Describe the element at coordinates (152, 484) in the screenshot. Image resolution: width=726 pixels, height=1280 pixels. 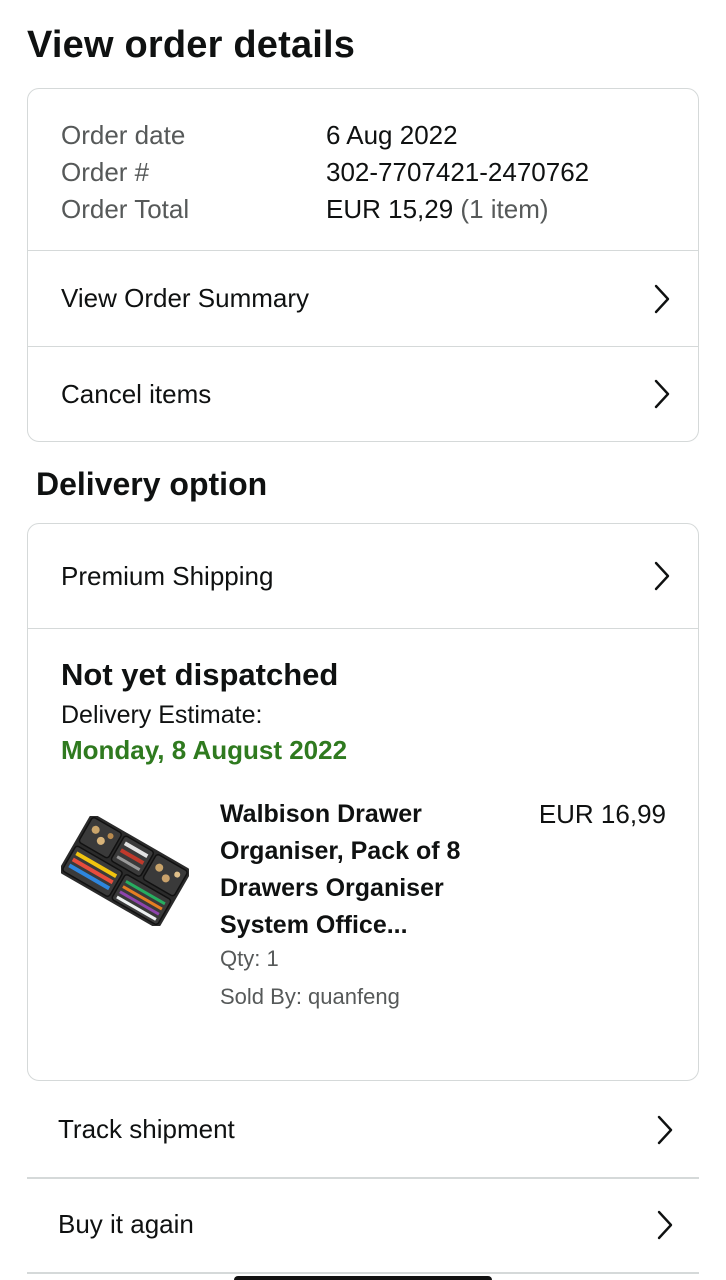
I see `delivery-section-title: Delivery option` at that location.